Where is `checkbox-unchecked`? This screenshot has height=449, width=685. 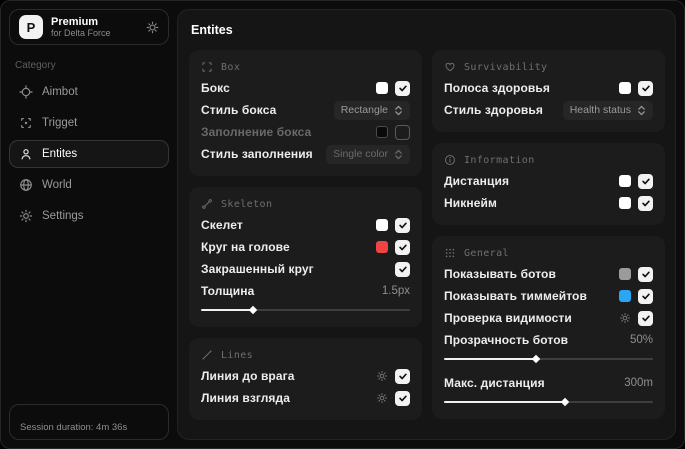
checkbox-unchecked is located at coordinates (402, 132).